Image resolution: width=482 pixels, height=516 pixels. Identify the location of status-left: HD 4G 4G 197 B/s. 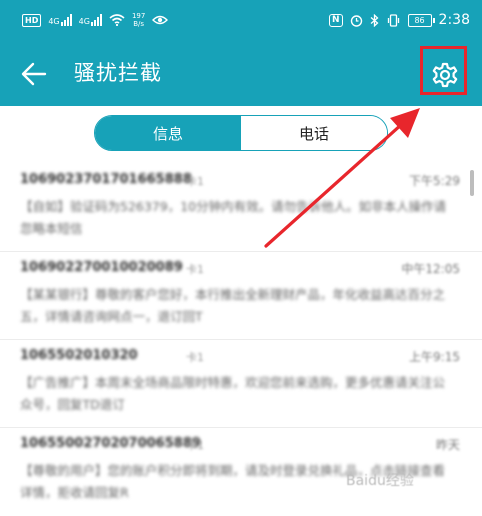
(95, 20).